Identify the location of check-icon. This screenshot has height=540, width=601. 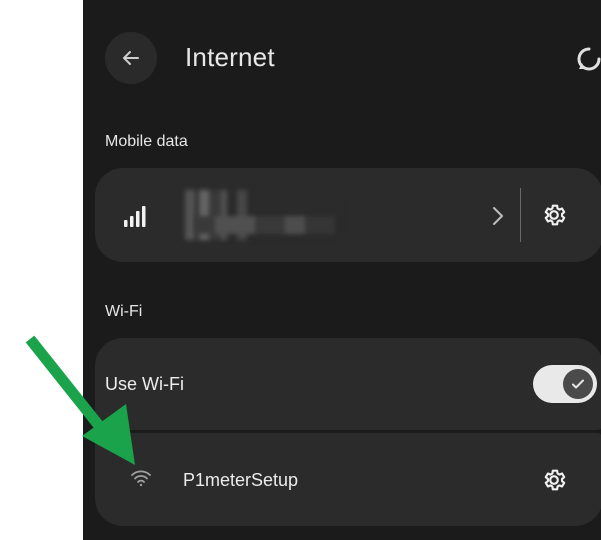
(578, 384).